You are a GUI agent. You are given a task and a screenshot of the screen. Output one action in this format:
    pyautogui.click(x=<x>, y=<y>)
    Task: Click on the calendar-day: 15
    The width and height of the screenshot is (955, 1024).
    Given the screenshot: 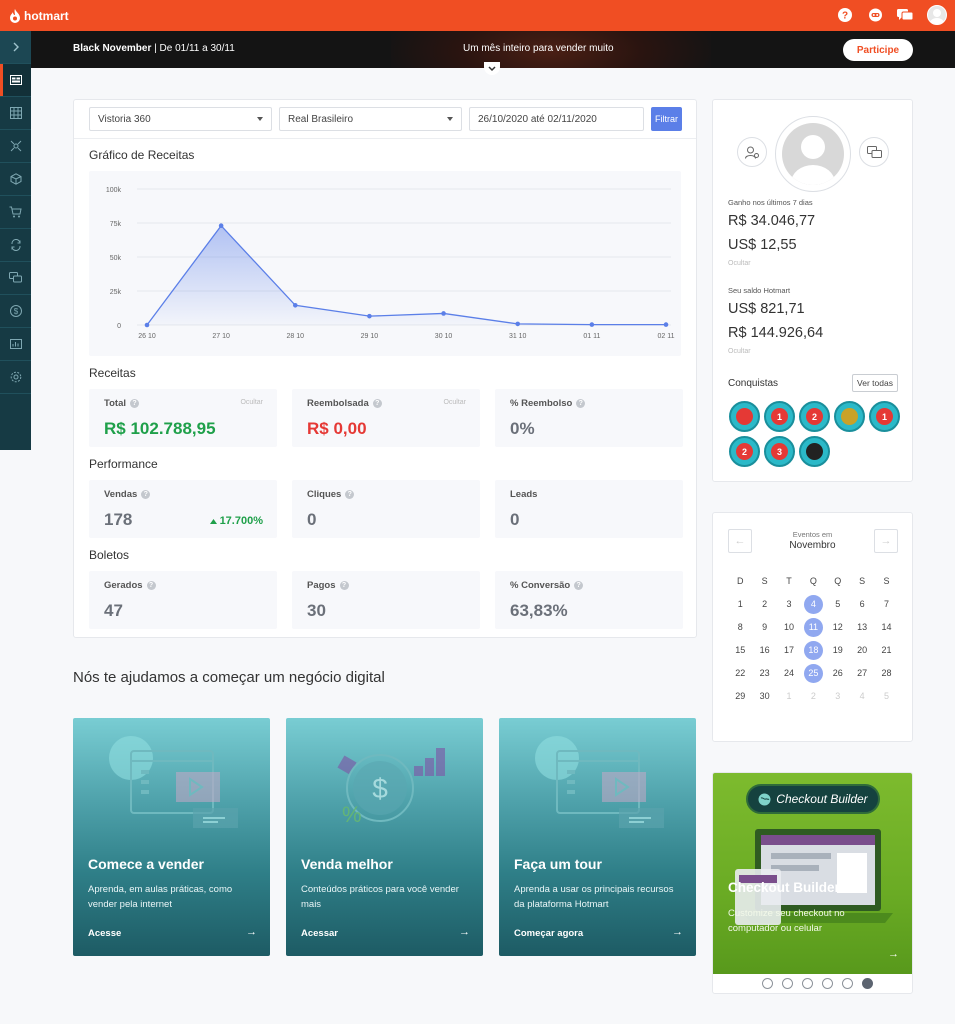 What is the action you would take?
    pyautogui.click(x=740, y=650)
    